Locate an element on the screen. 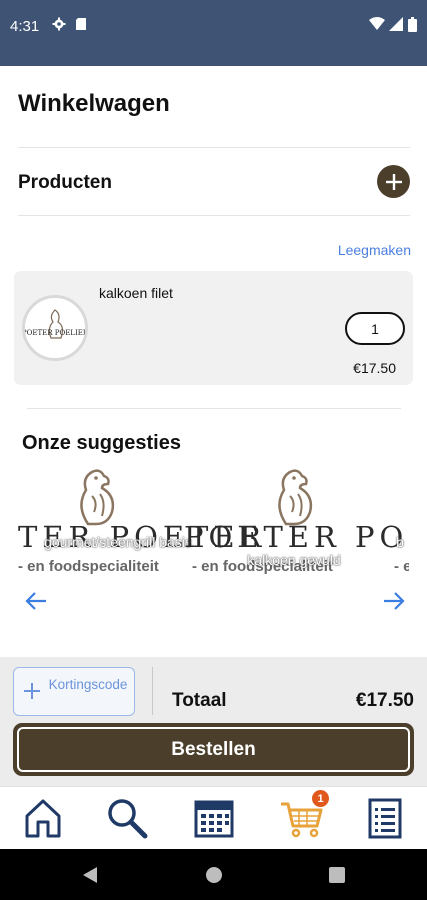  home-icon is located at coordinates (43, 818).